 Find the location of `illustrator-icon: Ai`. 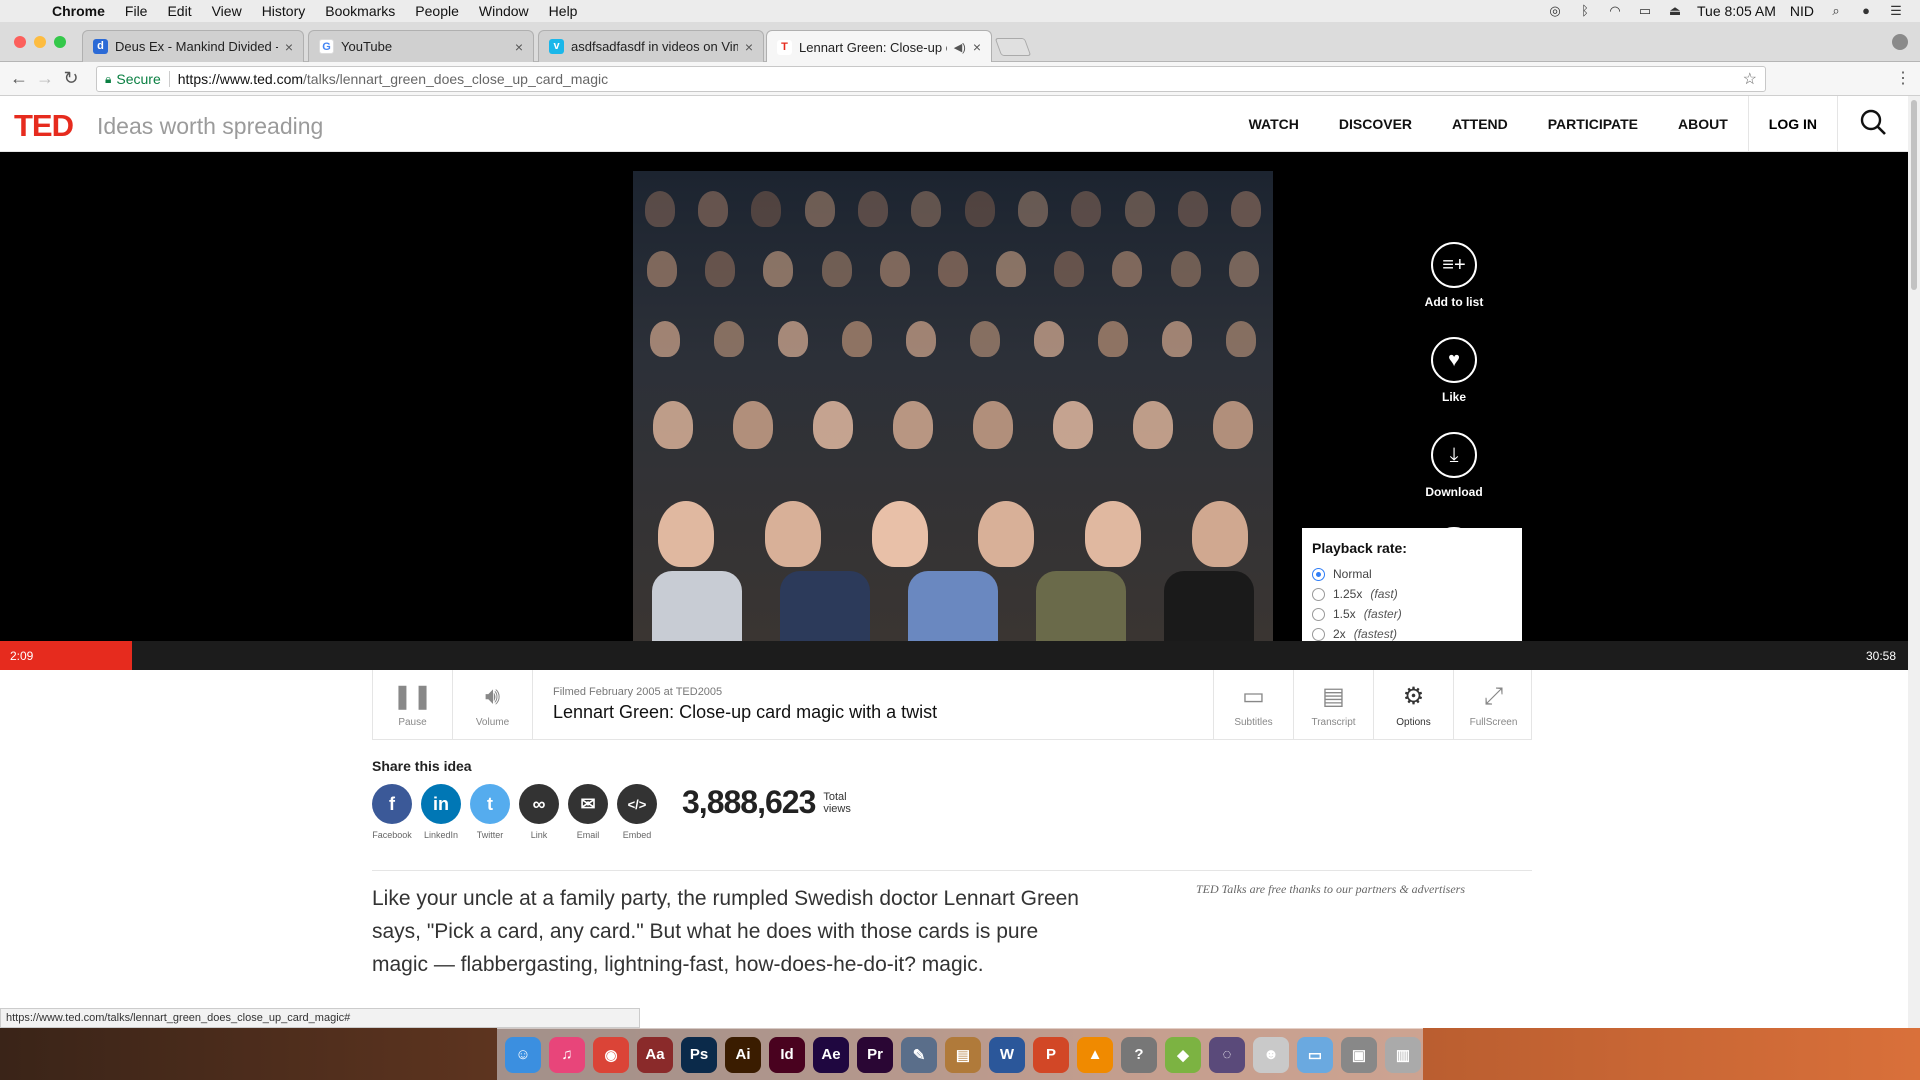

illustrator-icon: Ai is located at coordinates (743, 1054).